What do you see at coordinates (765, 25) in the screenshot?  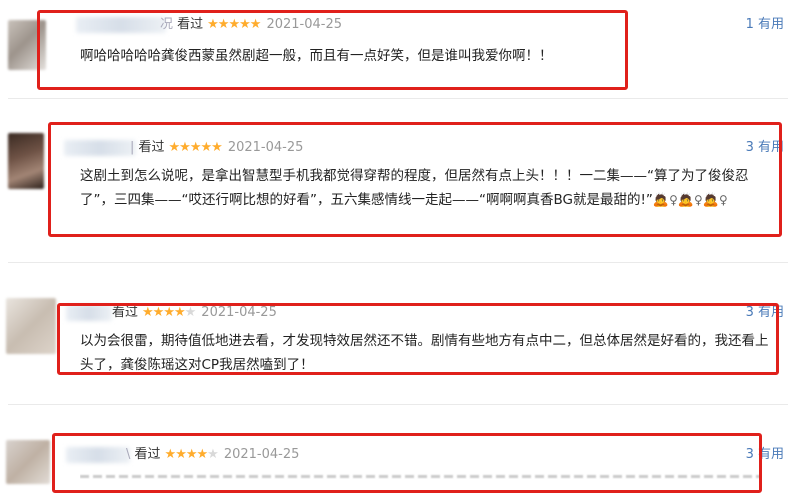 I see `useful-button: 1 有用` at bounding box center [765, 25].